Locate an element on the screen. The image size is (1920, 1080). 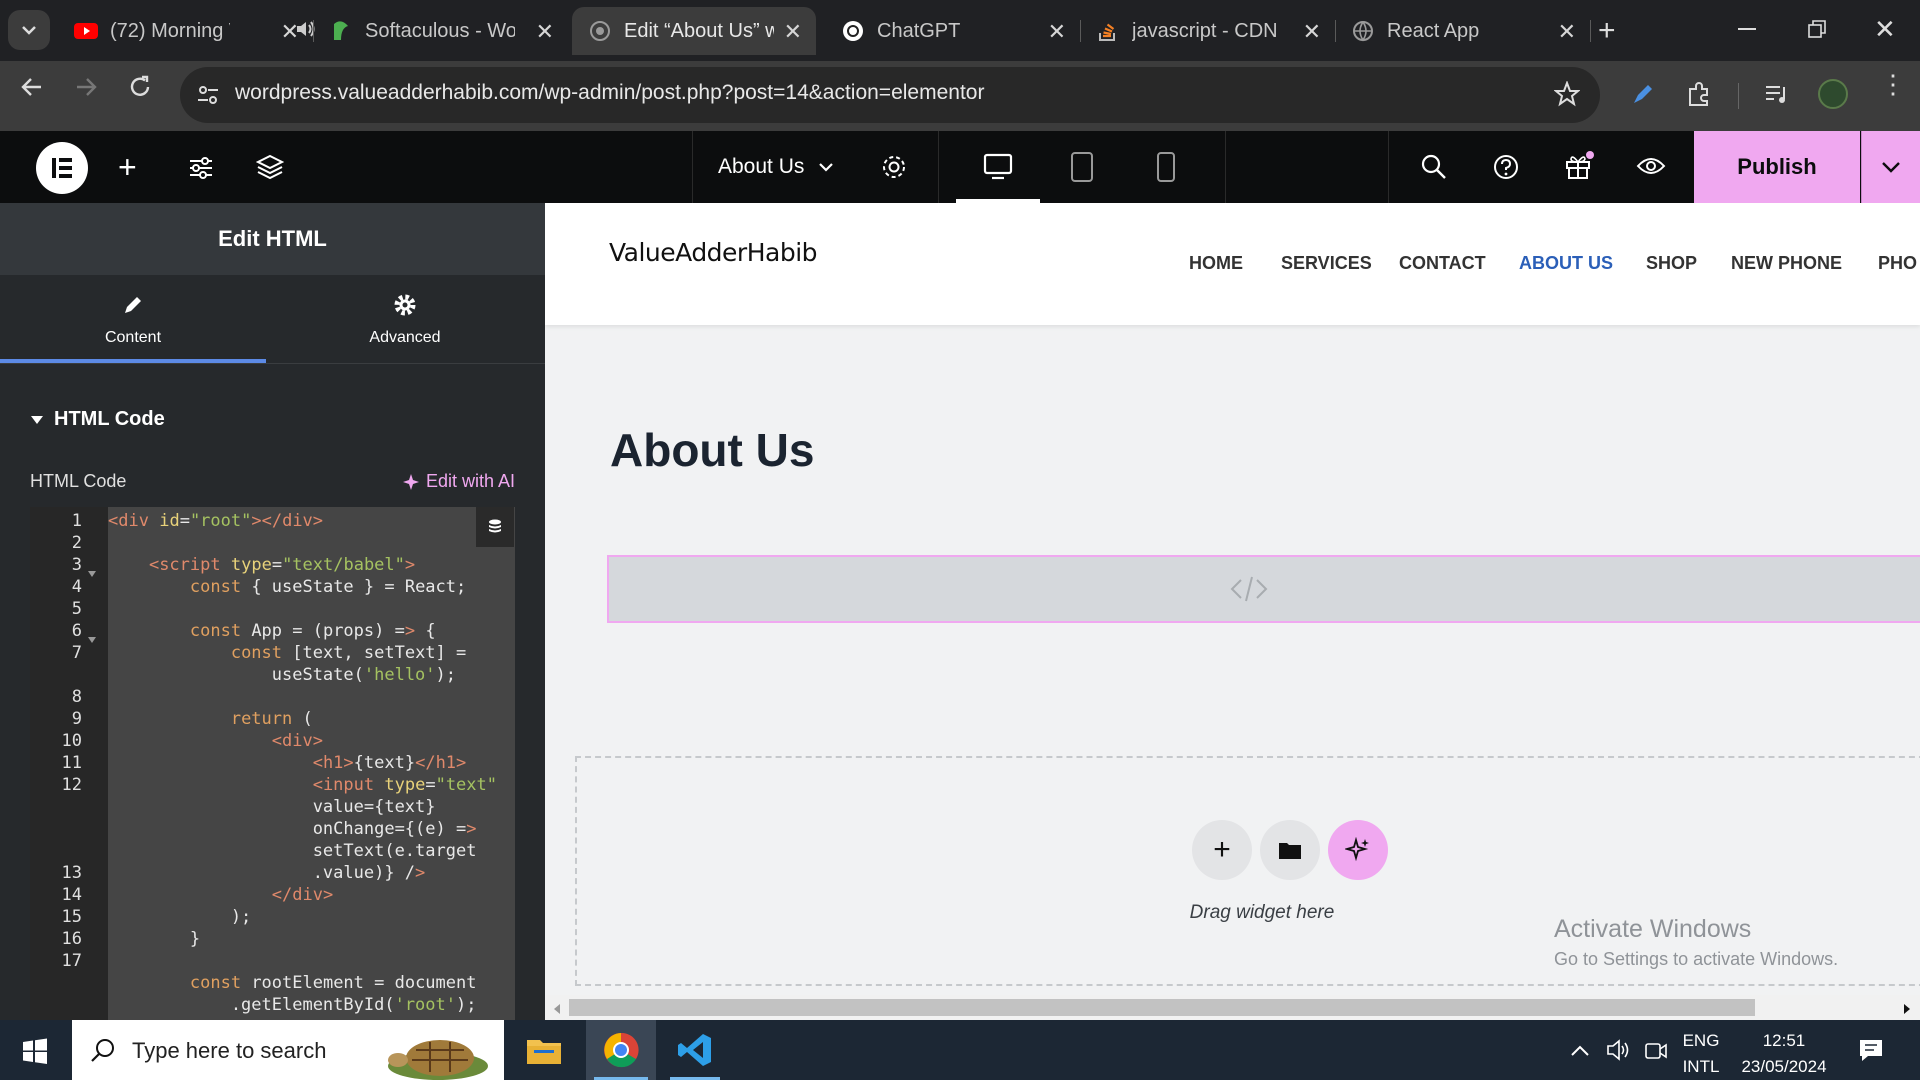
desktop-view-icon is located at coordinates (998, 169).